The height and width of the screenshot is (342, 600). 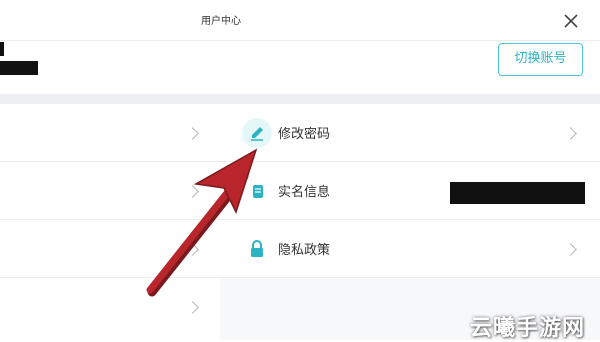 I want to click on pencil-icon, so click(x=257, y=134).